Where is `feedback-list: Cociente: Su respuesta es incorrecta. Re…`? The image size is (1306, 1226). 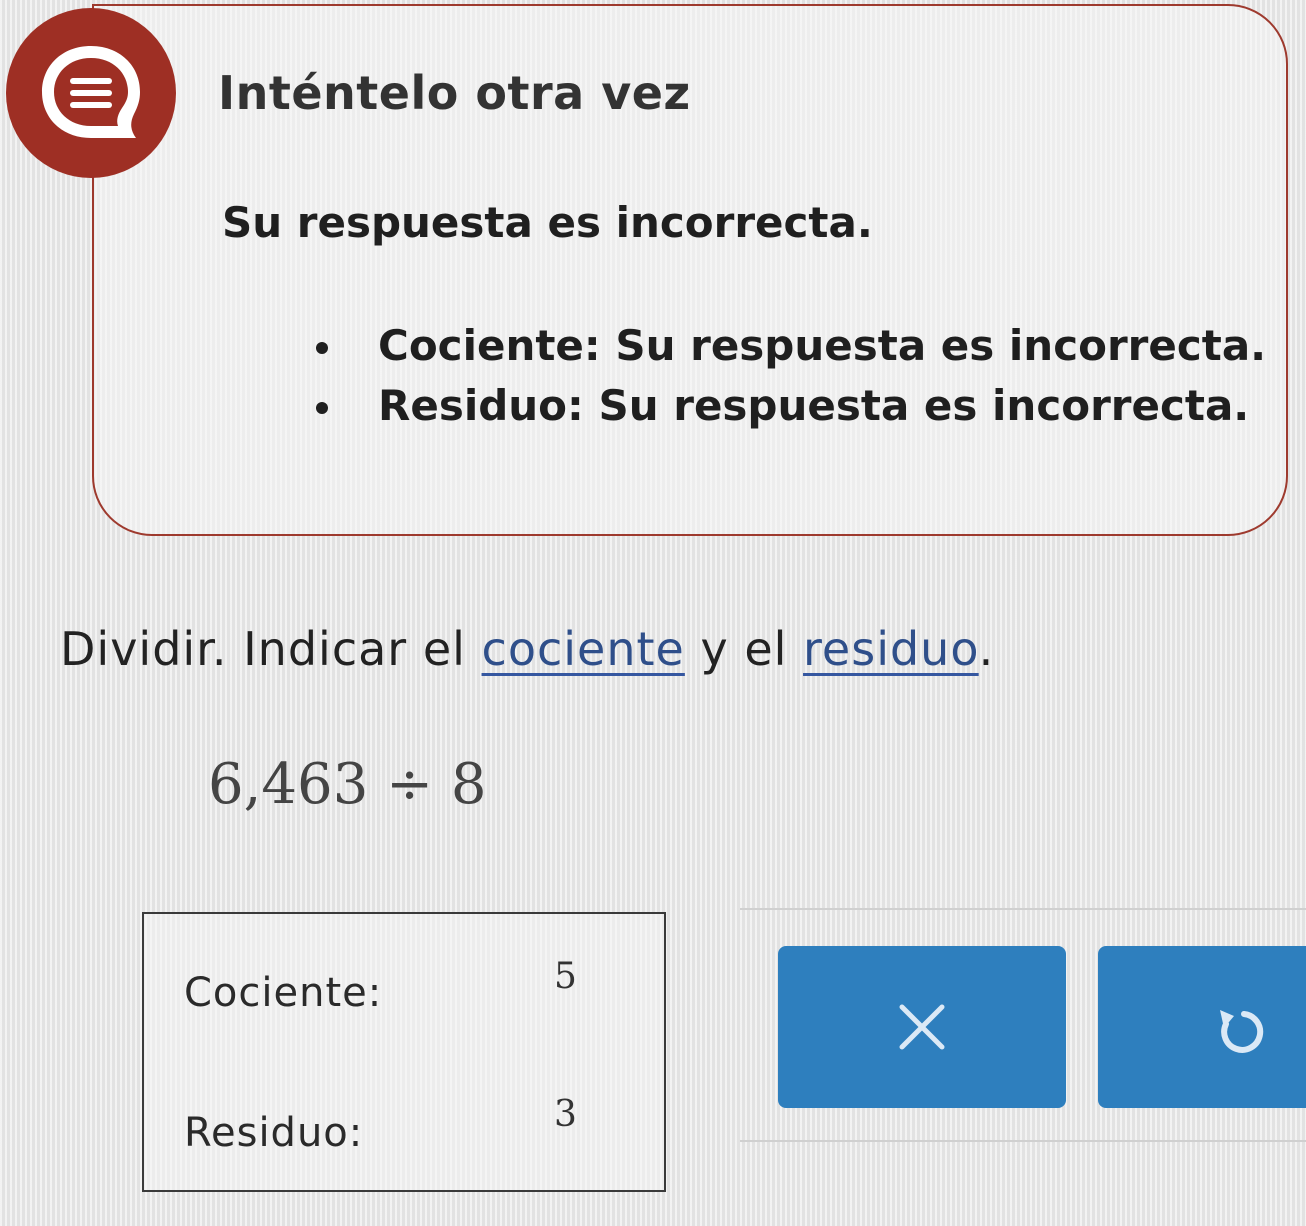
feedback-list: Cociente: Su respuesta es incorrecta. Re… is located at coordinates (789, 376).